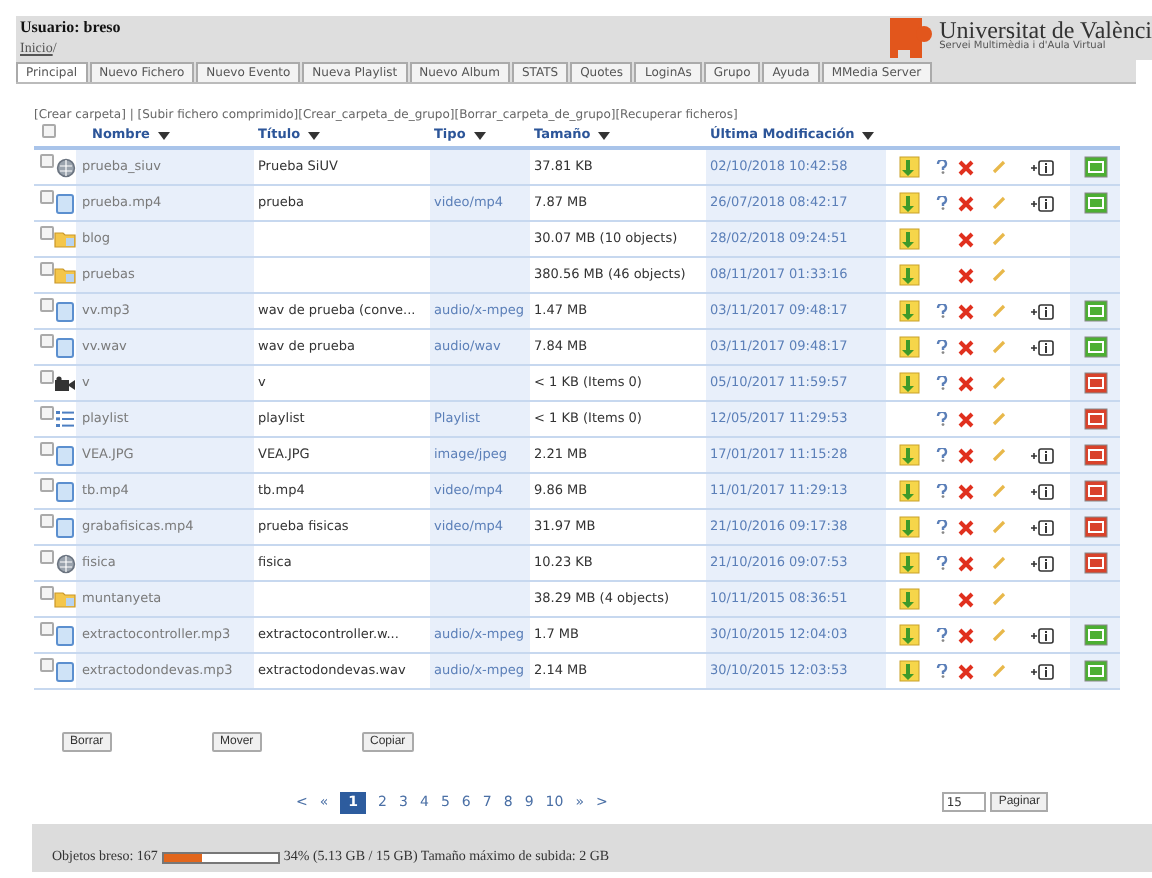 The width and height of the screenshot is (1152, 878). What do you see at coordinates (1045, 30) in the screenshot?
I see `logo-text: Universitat de Valènci` at bounding box center [1045, 30].